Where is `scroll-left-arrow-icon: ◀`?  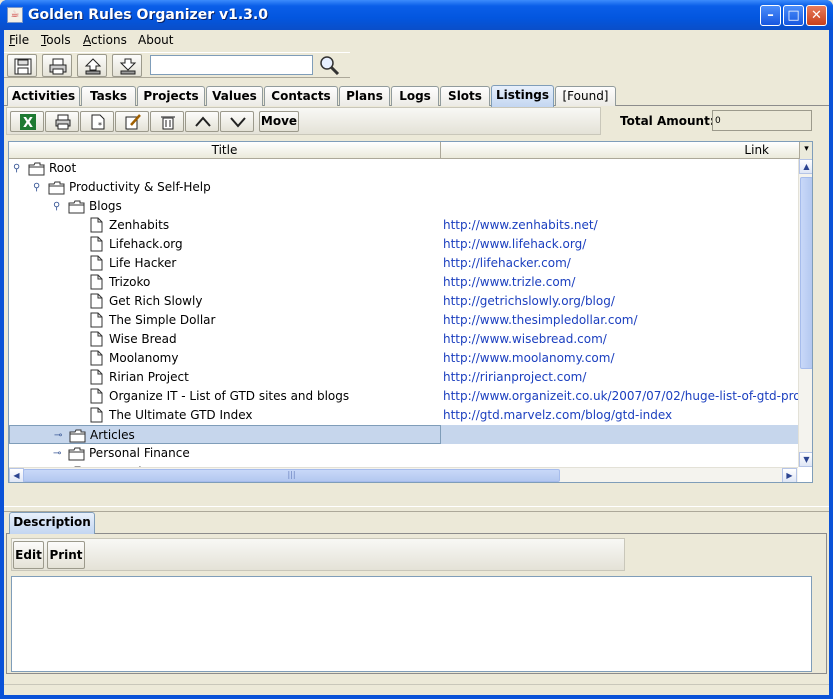 scroll-left-arrow-icon: ◀ is located at coordinates (16, 475).